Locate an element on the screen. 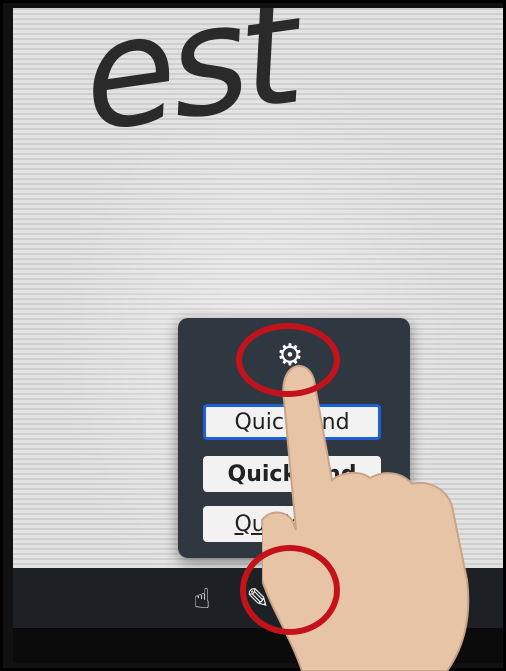  text-icon: T is located at coordinates (314, 598).